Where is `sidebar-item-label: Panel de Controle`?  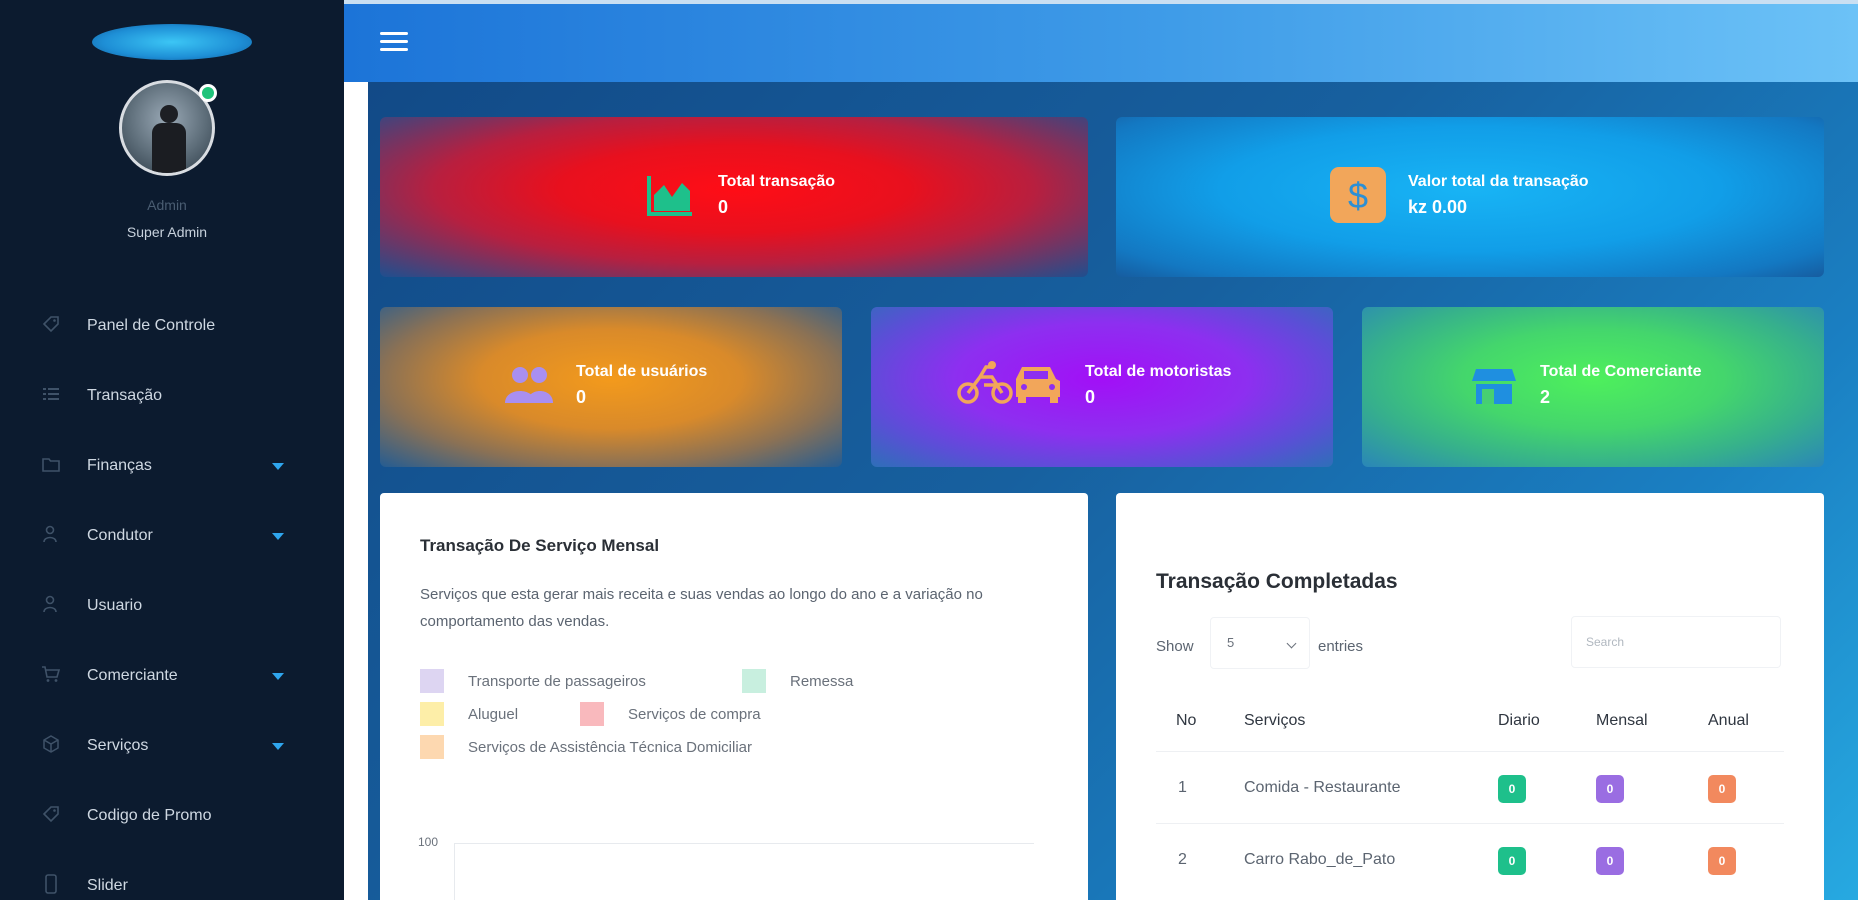
sidebar-item-label: Panel de Controle is located at coordinates (151, 325).